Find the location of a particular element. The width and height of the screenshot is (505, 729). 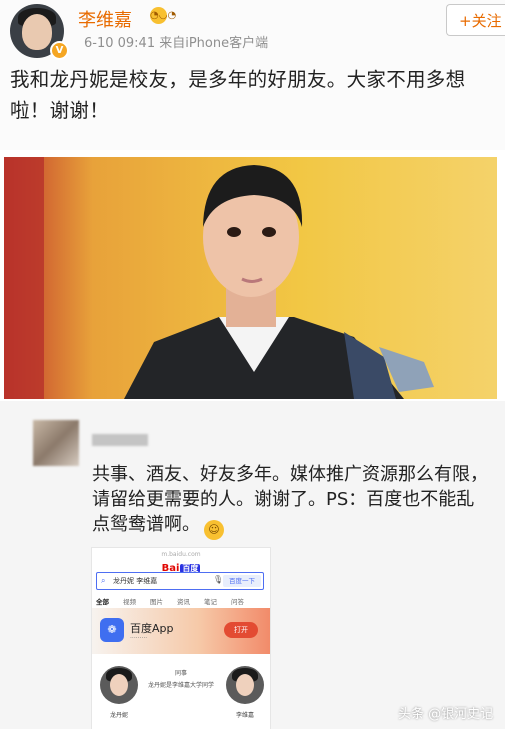

post-meta: 6-10 09:41 来自iPhone客户端 is located at coordinates (176, 43).